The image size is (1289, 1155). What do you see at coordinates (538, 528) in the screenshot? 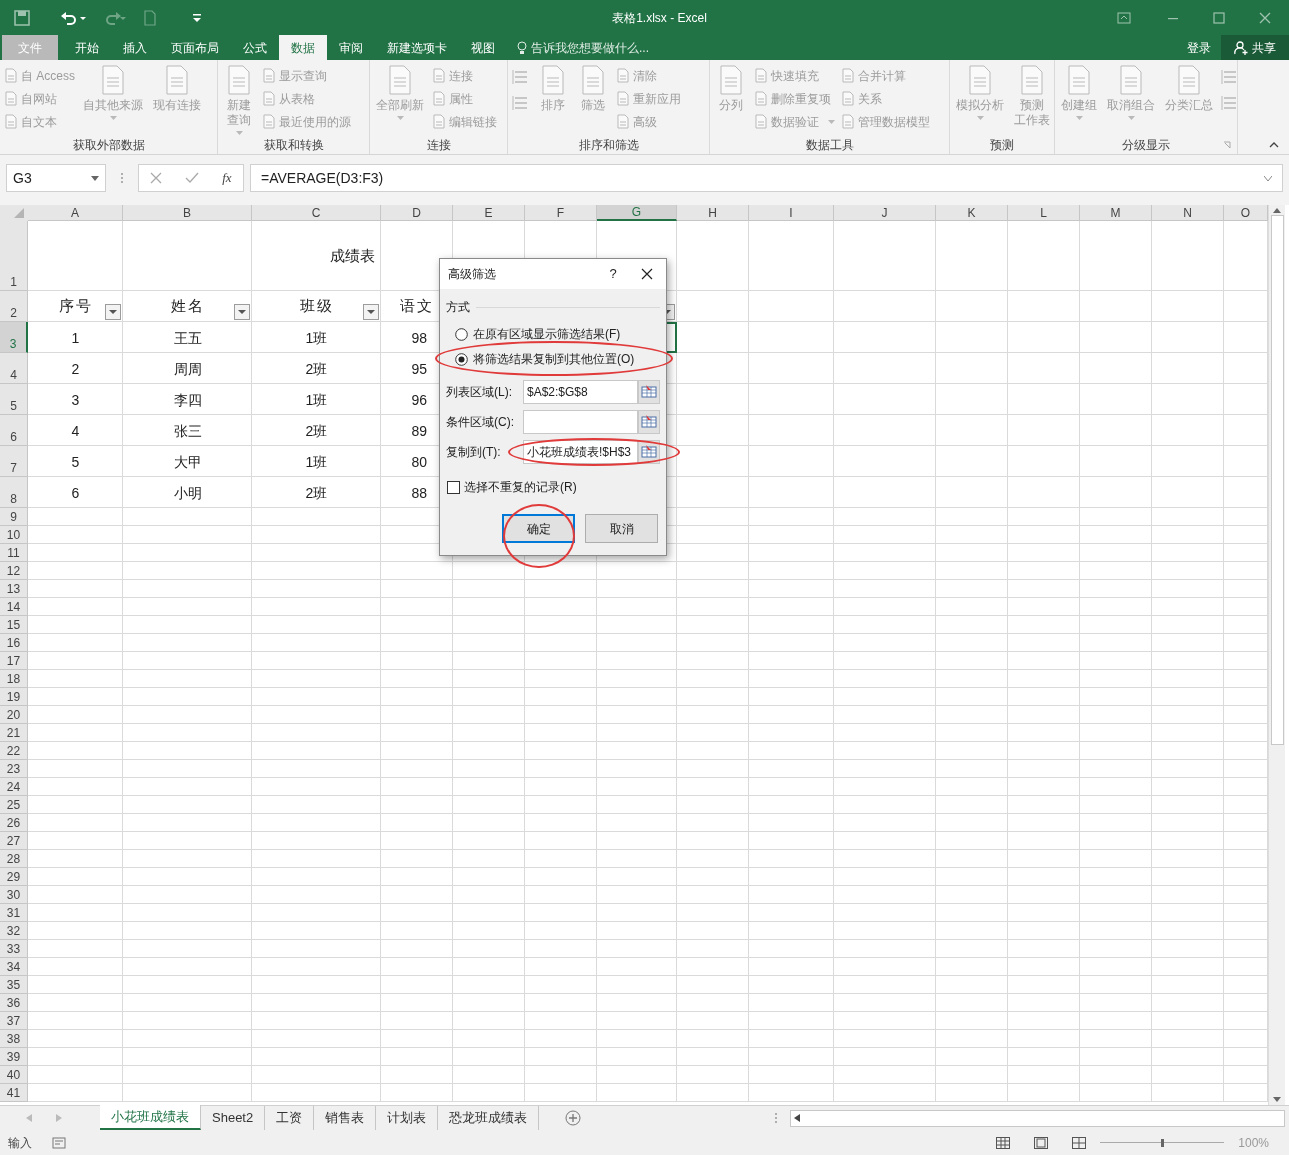
I see `dialog-button: 确定` at bounding box center [538, 528].